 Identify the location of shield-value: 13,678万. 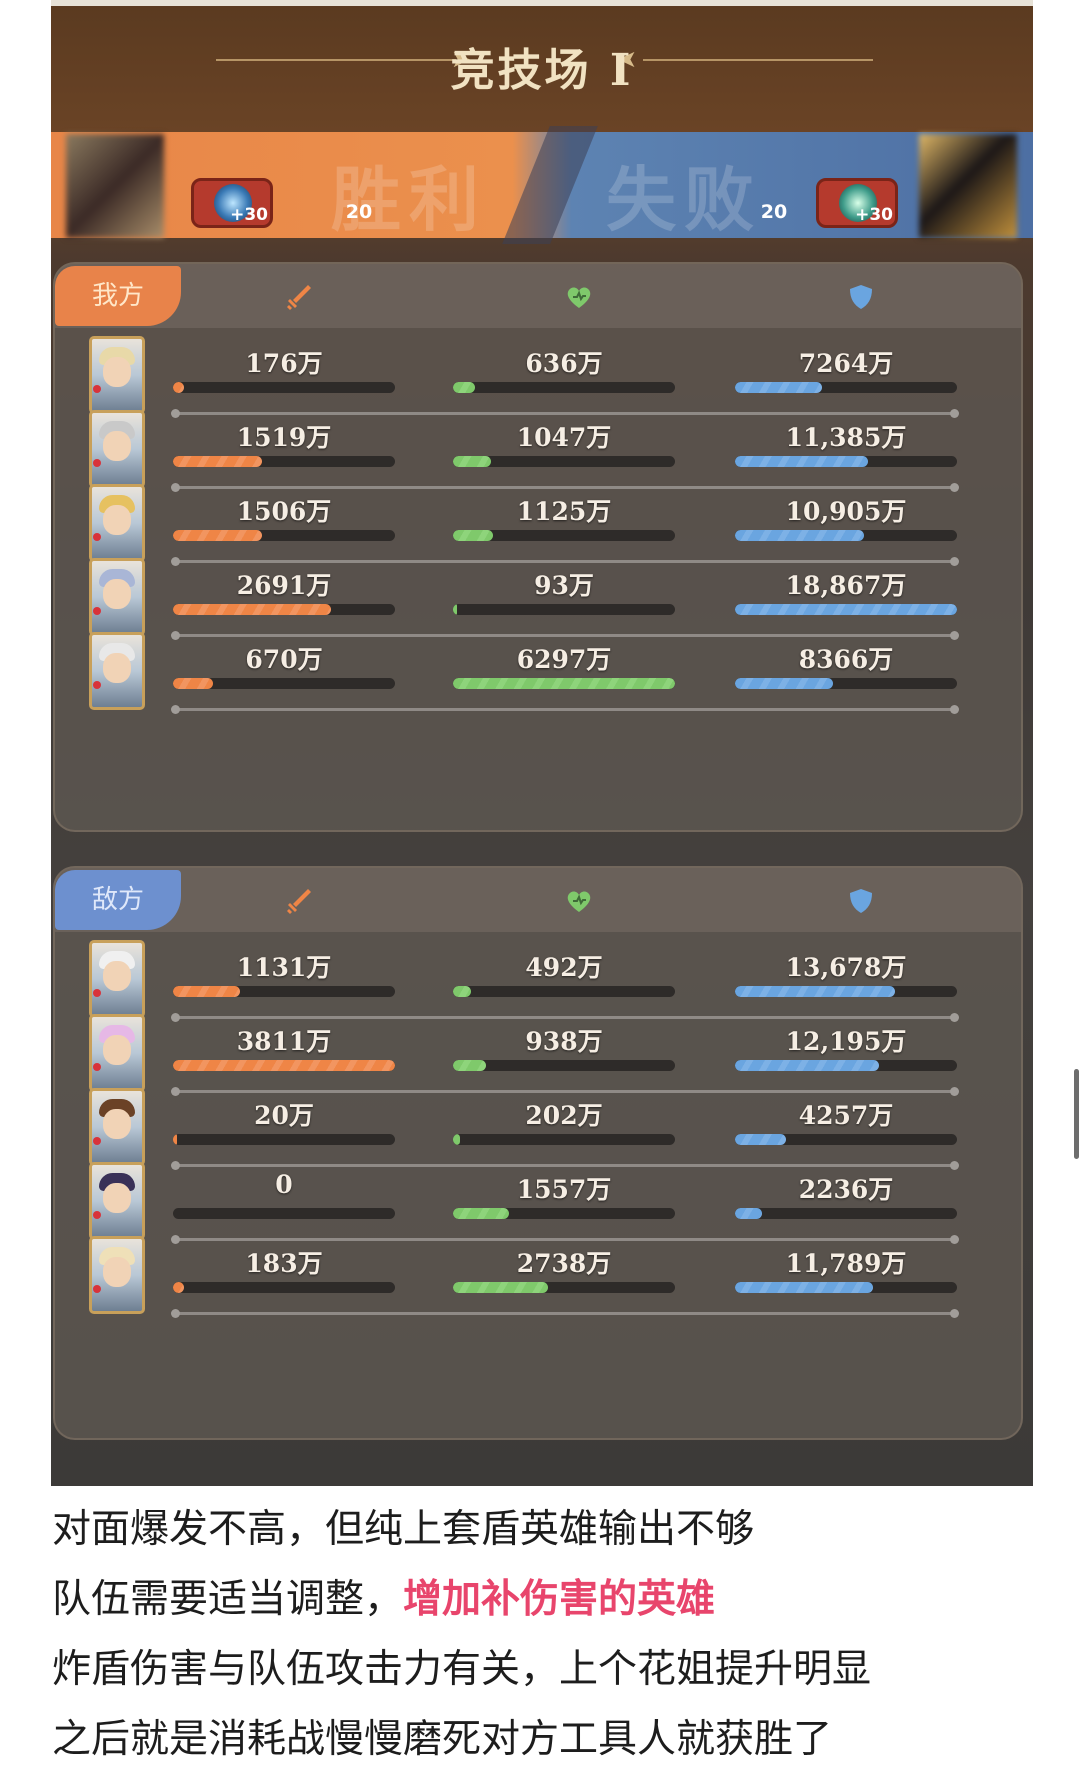
(846, 967).